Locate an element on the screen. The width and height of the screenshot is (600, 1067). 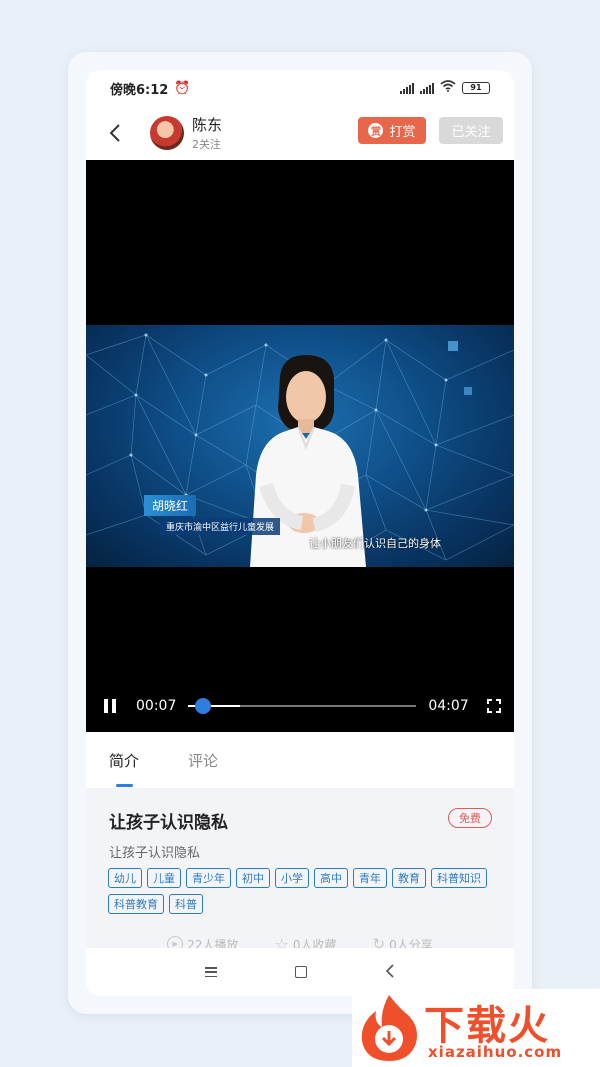
wifi-icon is located at coordinates (448, 88).